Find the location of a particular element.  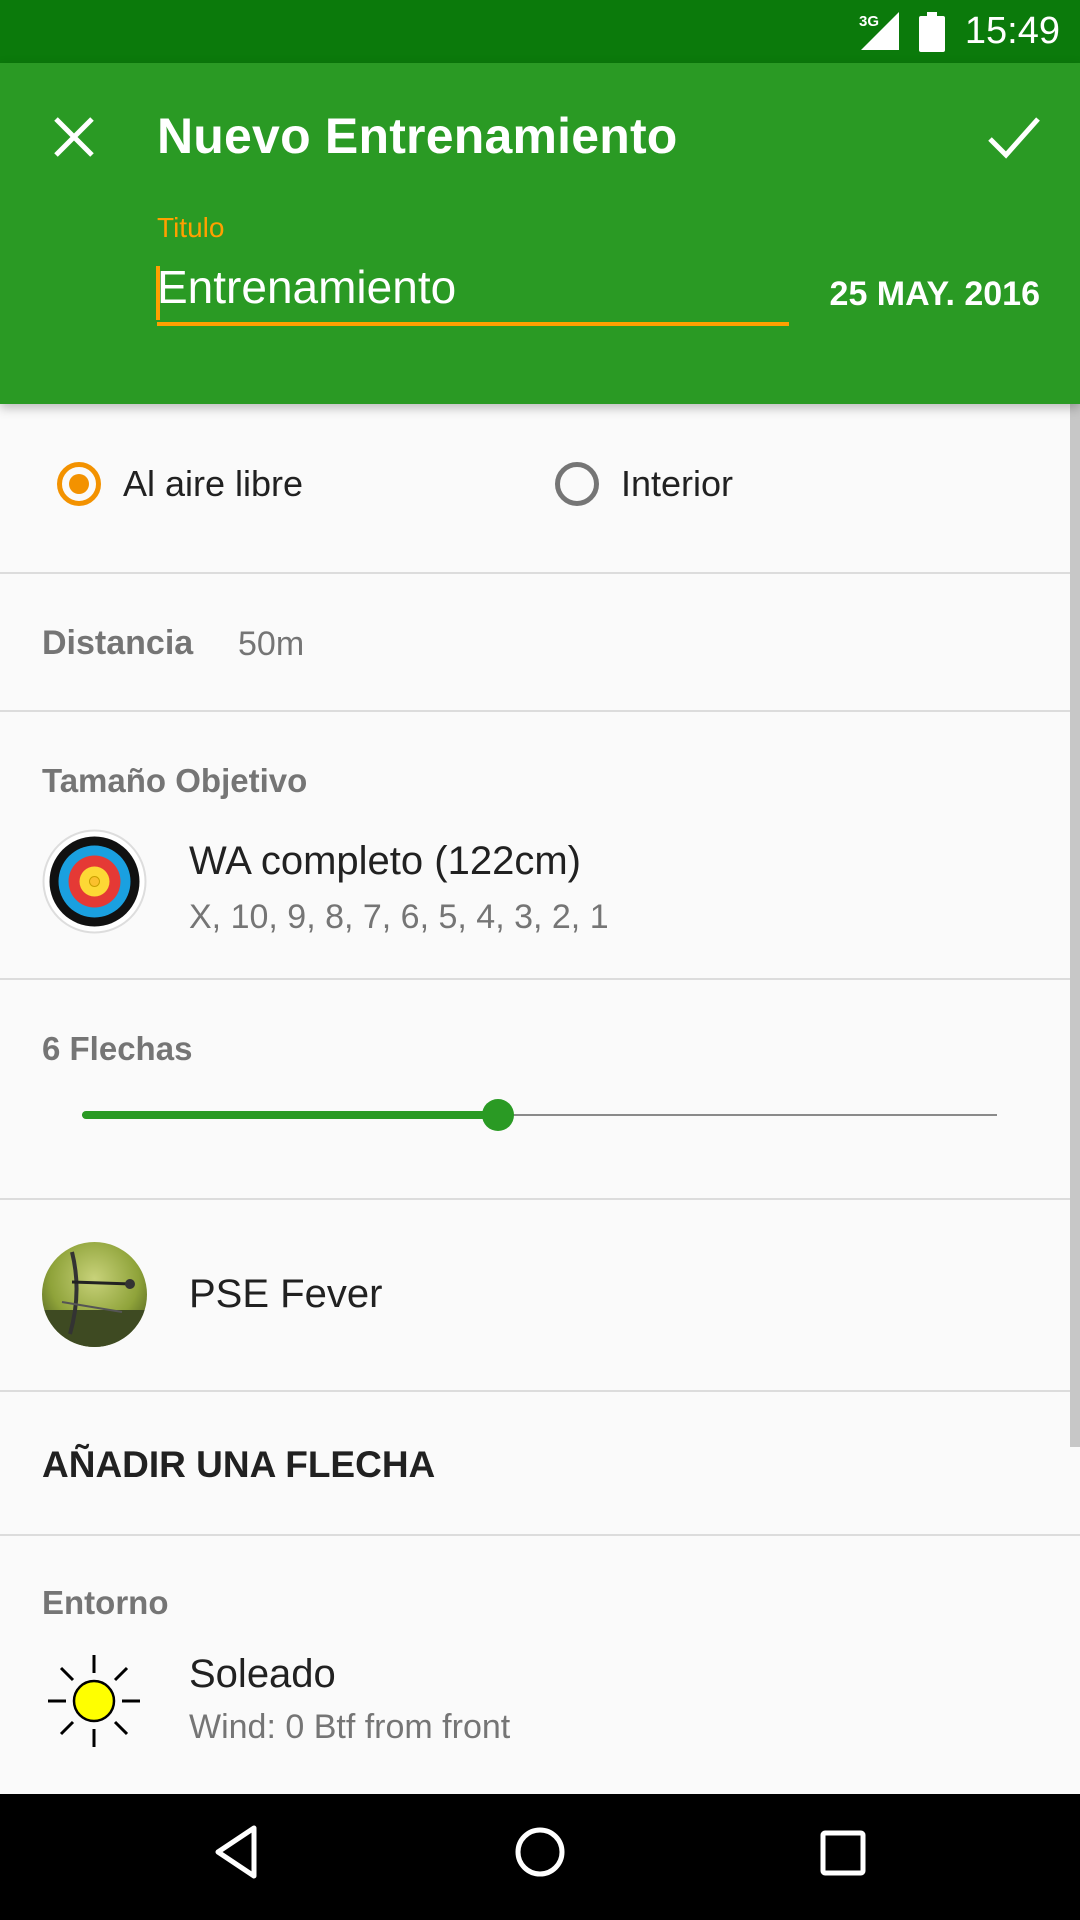

environment-type-section: Al aire libre Interior is located at coordinates (540, 489).